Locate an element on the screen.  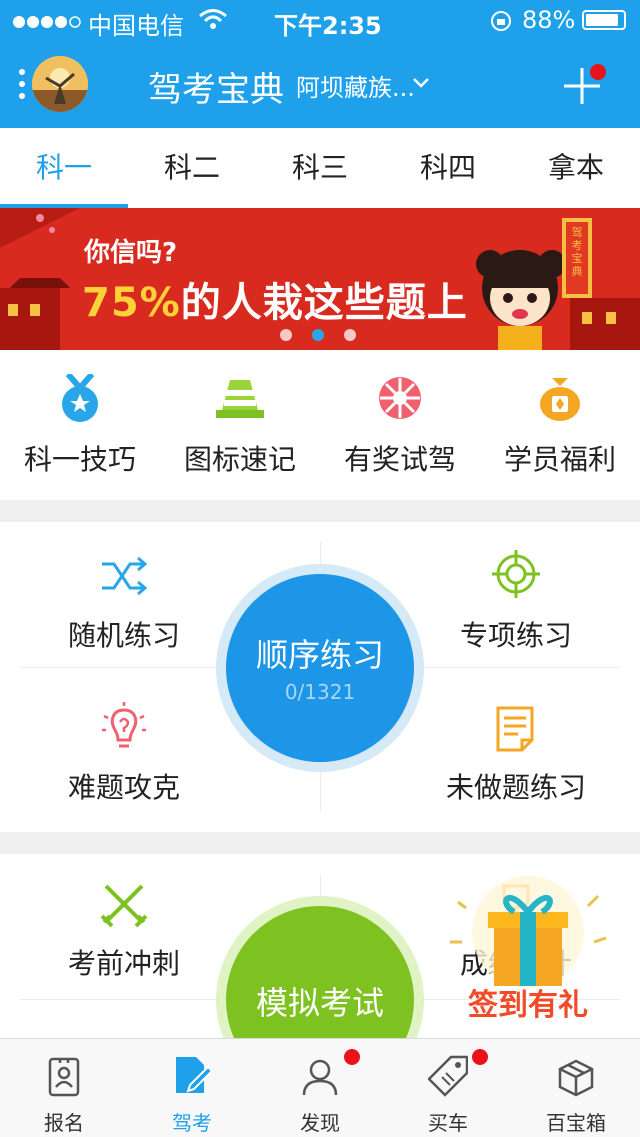
id-card-icon is located at coordinates (64, 1077).